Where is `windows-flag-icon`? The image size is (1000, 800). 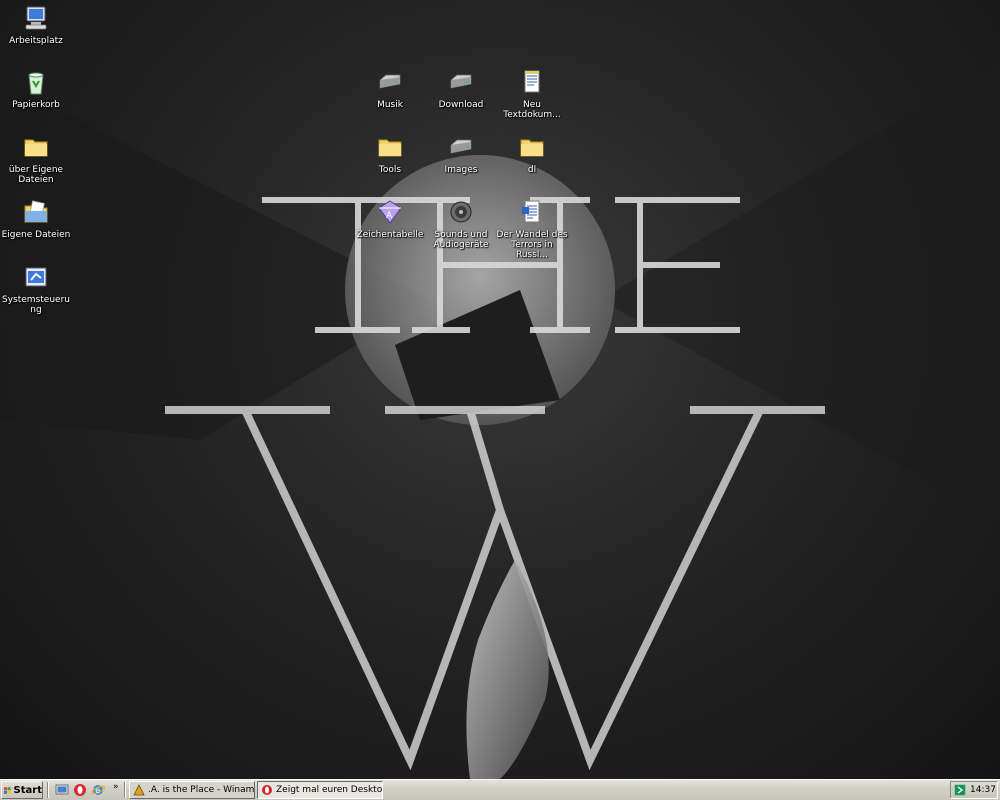
windows-flag-icon is located at coordinates (7, 790).